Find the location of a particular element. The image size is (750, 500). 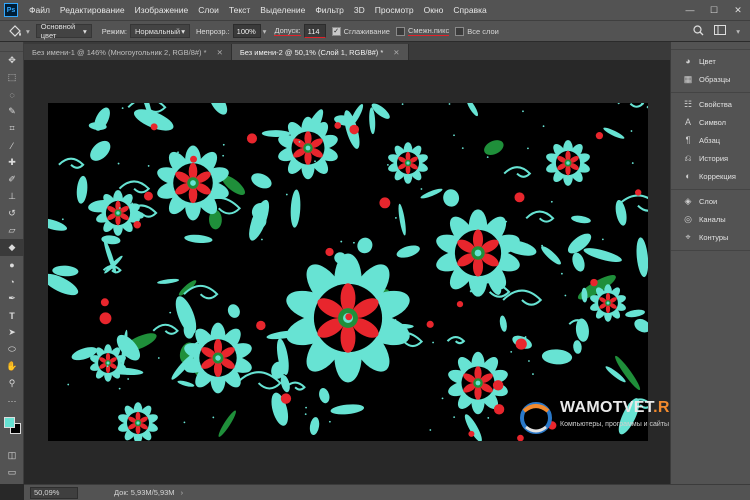

opacity-label: Непрозр.: is located at coordinates (212, 31).